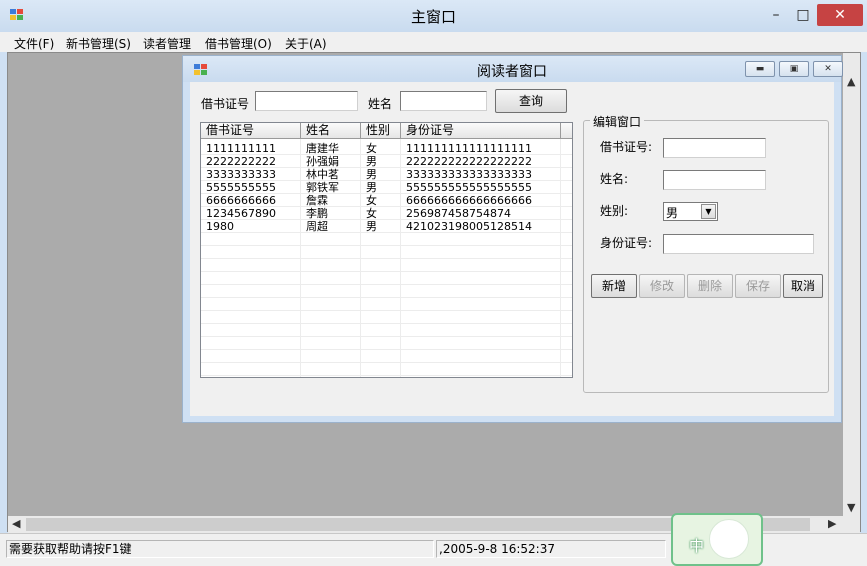 The width and height of the screenshot is (867, 566). I want to click on menu-bar: 文件(F) 新书管理(S) 读者管理 借书管理(O) 关于(A), so click(433, 42).